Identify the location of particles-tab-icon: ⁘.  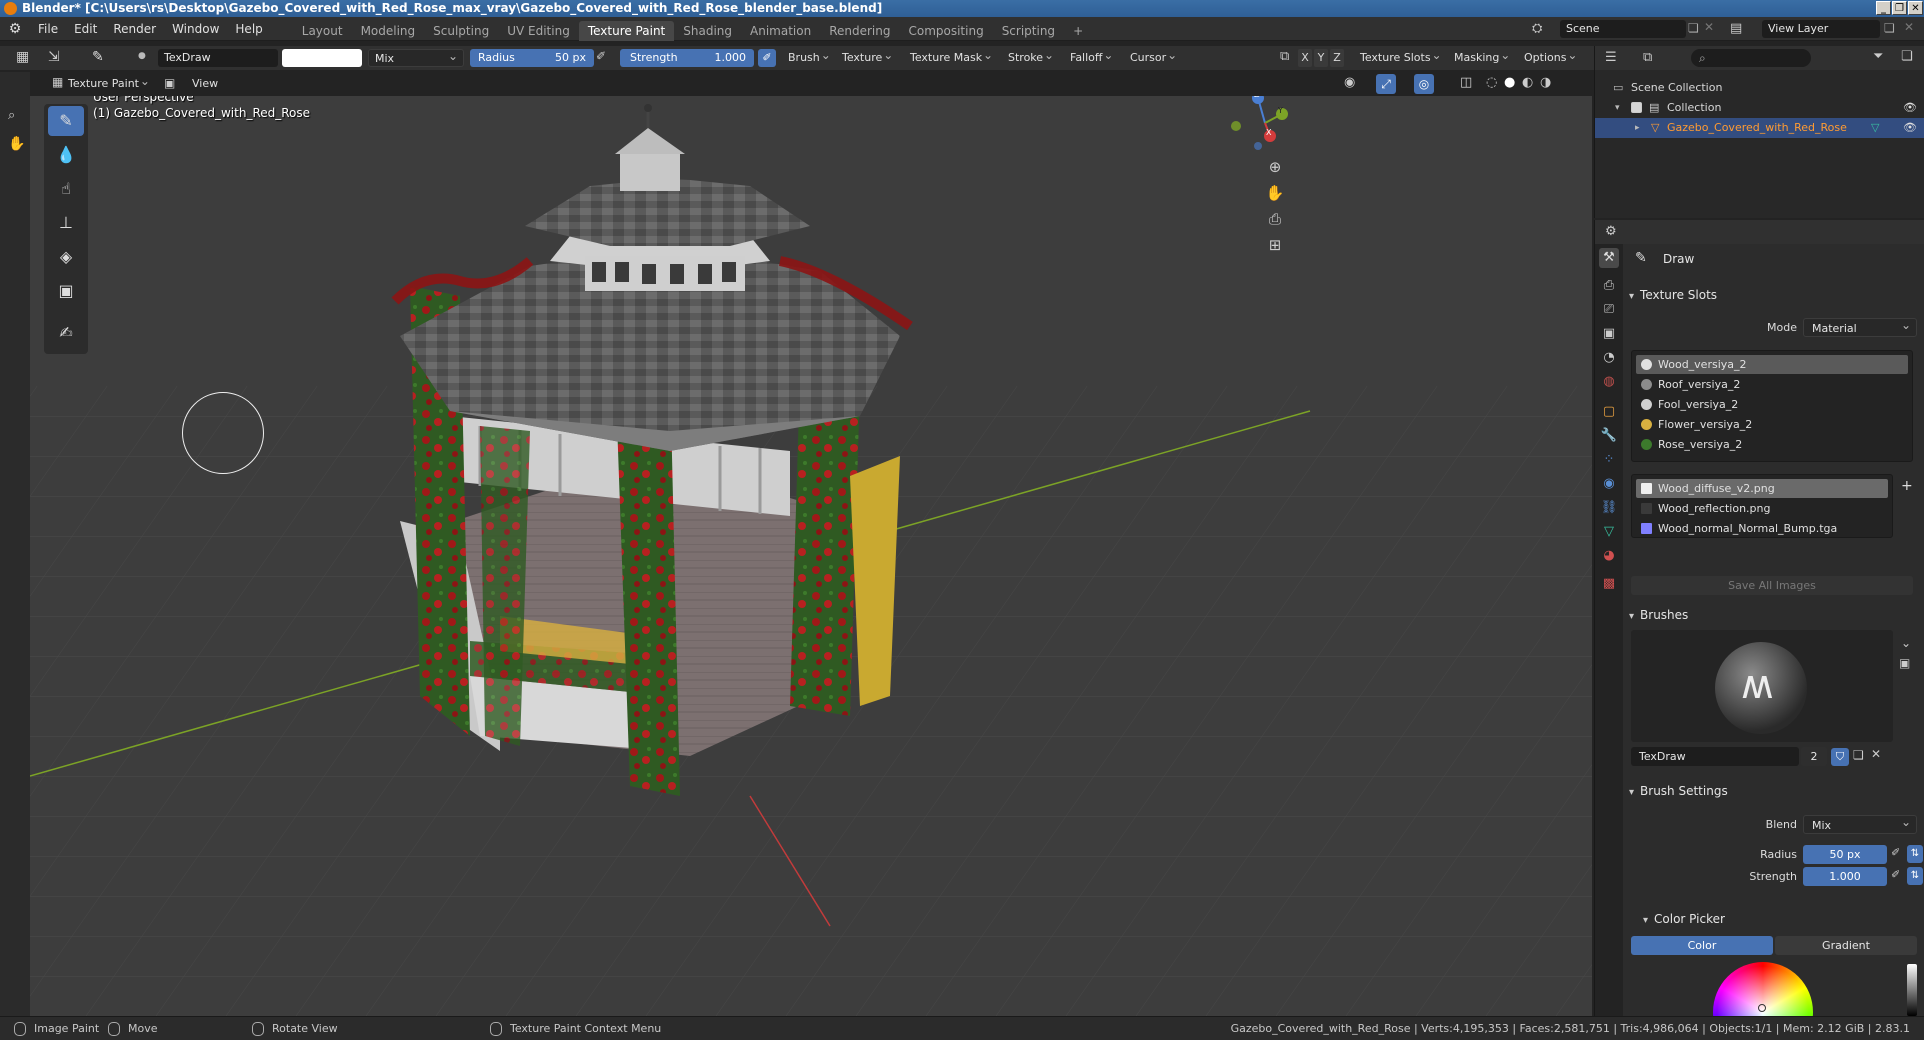
(1609, 460).